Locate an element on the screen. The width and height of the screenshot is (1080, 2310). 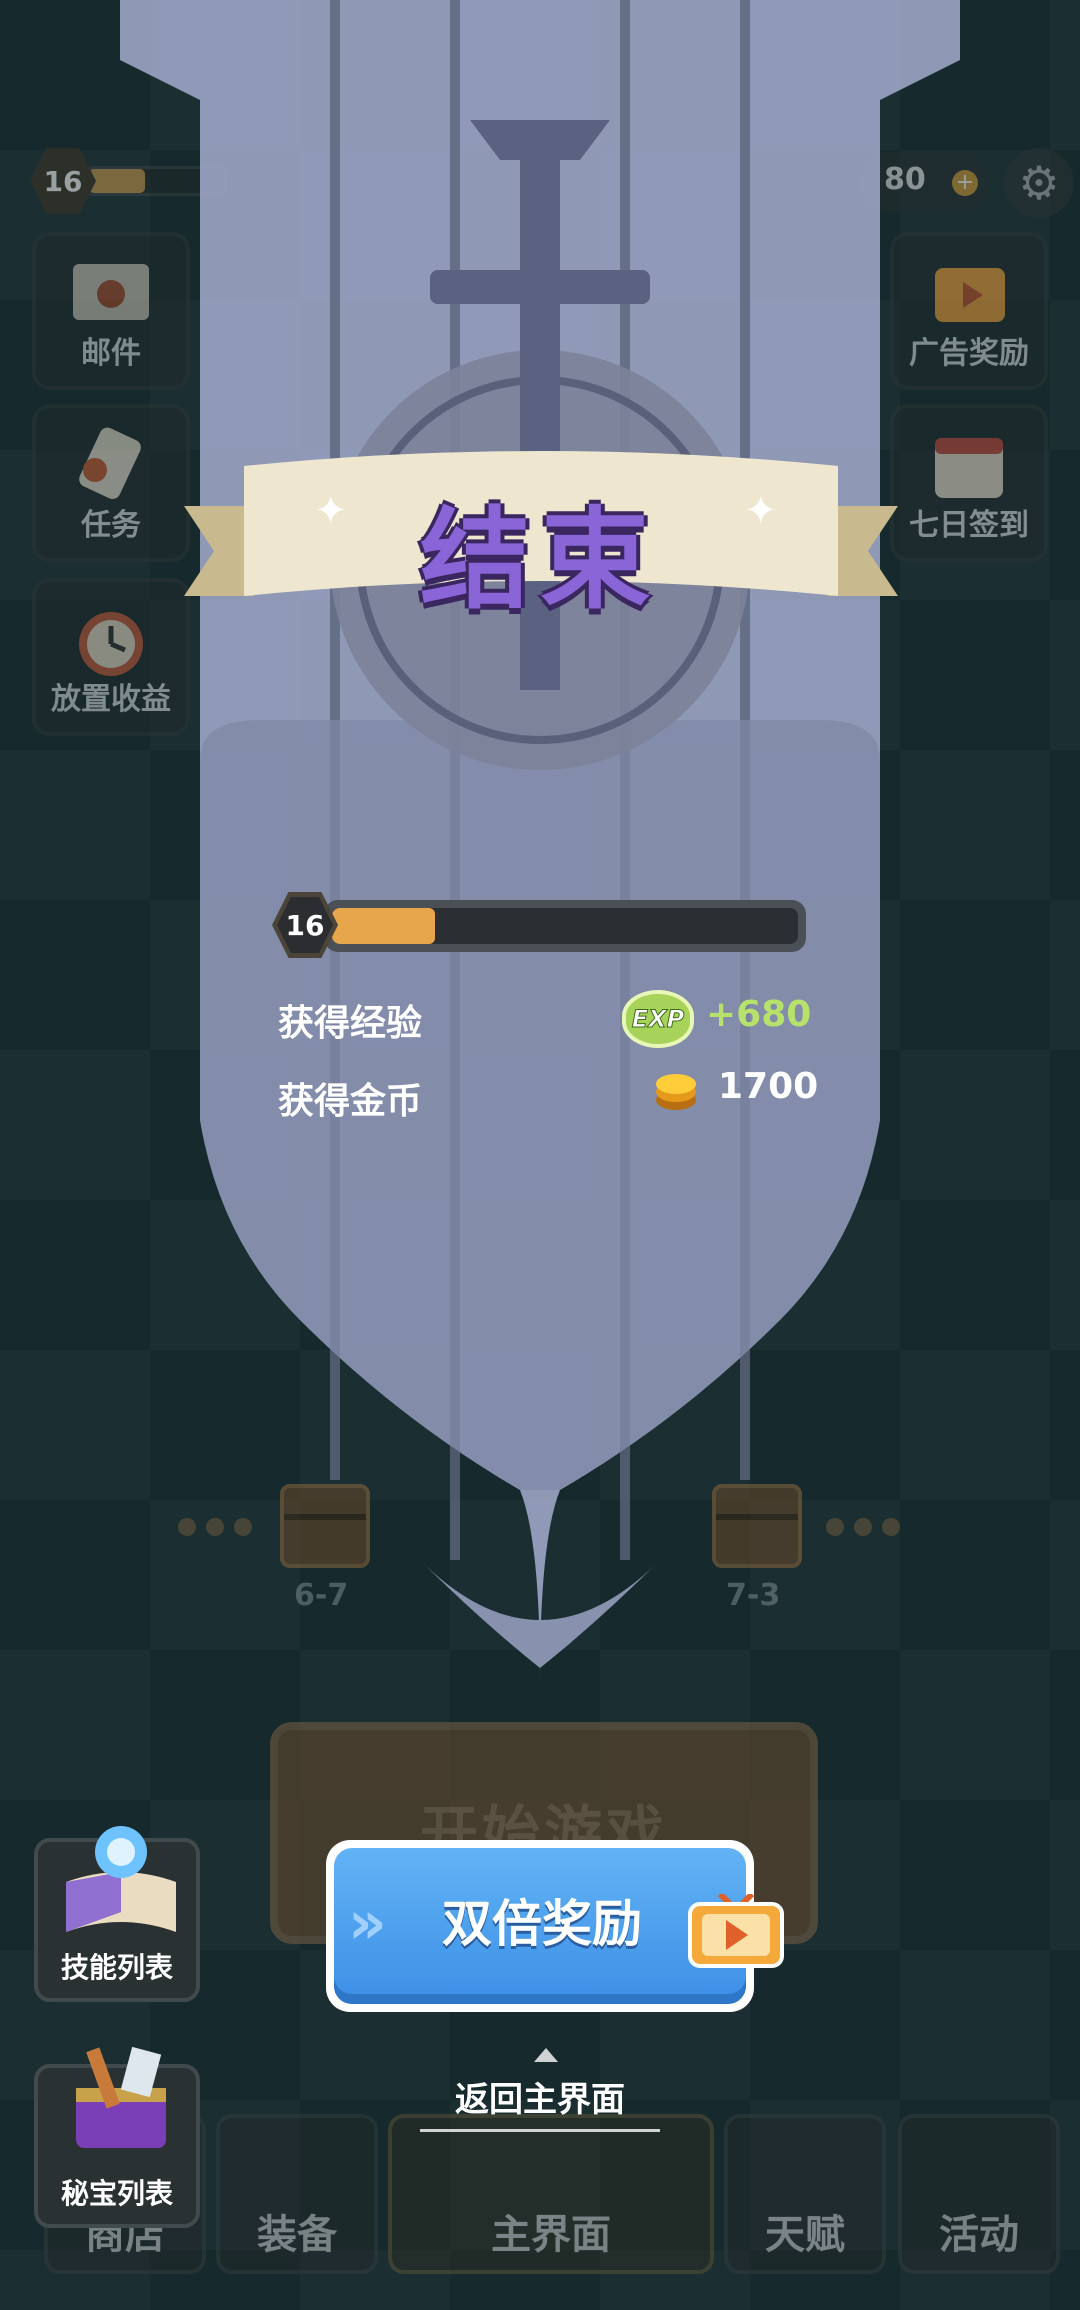
nav-main: 主界面 is located at coordinates (551, 2194).